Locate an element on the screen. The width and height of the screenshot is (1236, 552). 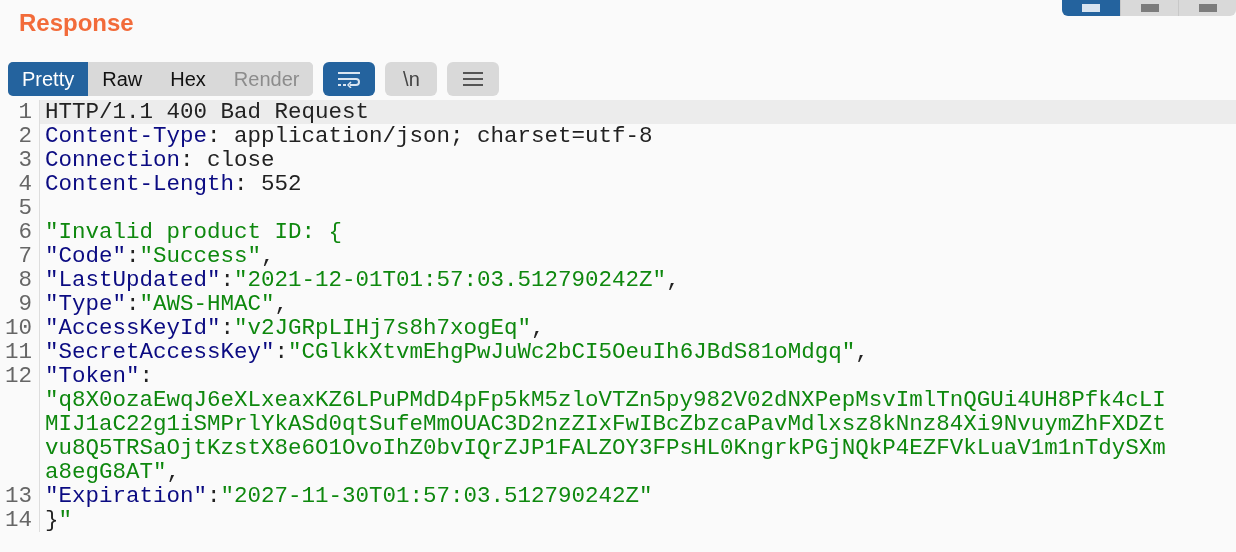
code-text: HTTP/1.1 400 Bad Request is located at coordinates (207, 112).